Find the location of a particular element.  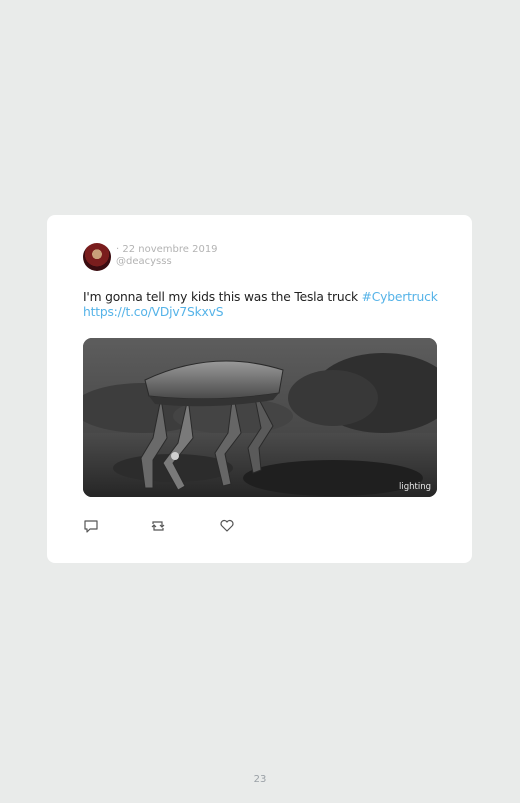

avatar is located at coordinates (97, 257).